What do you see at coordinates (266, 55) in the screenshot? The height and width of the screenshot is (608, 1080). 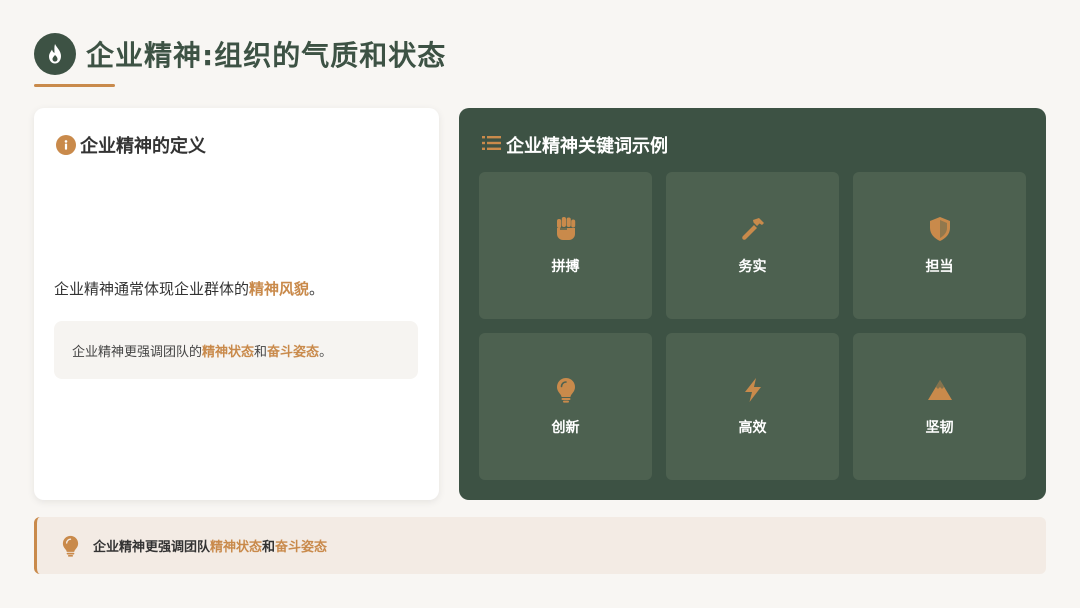 I see `page-title: 企业精神:组织的气质和状态` at bounding box center [266, 55].